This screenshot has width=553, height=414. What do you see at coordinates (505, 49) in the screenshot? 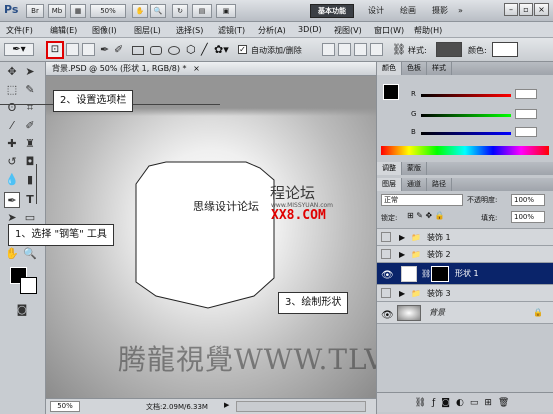
I see `color-swatch` at bounding box center [505, 49].